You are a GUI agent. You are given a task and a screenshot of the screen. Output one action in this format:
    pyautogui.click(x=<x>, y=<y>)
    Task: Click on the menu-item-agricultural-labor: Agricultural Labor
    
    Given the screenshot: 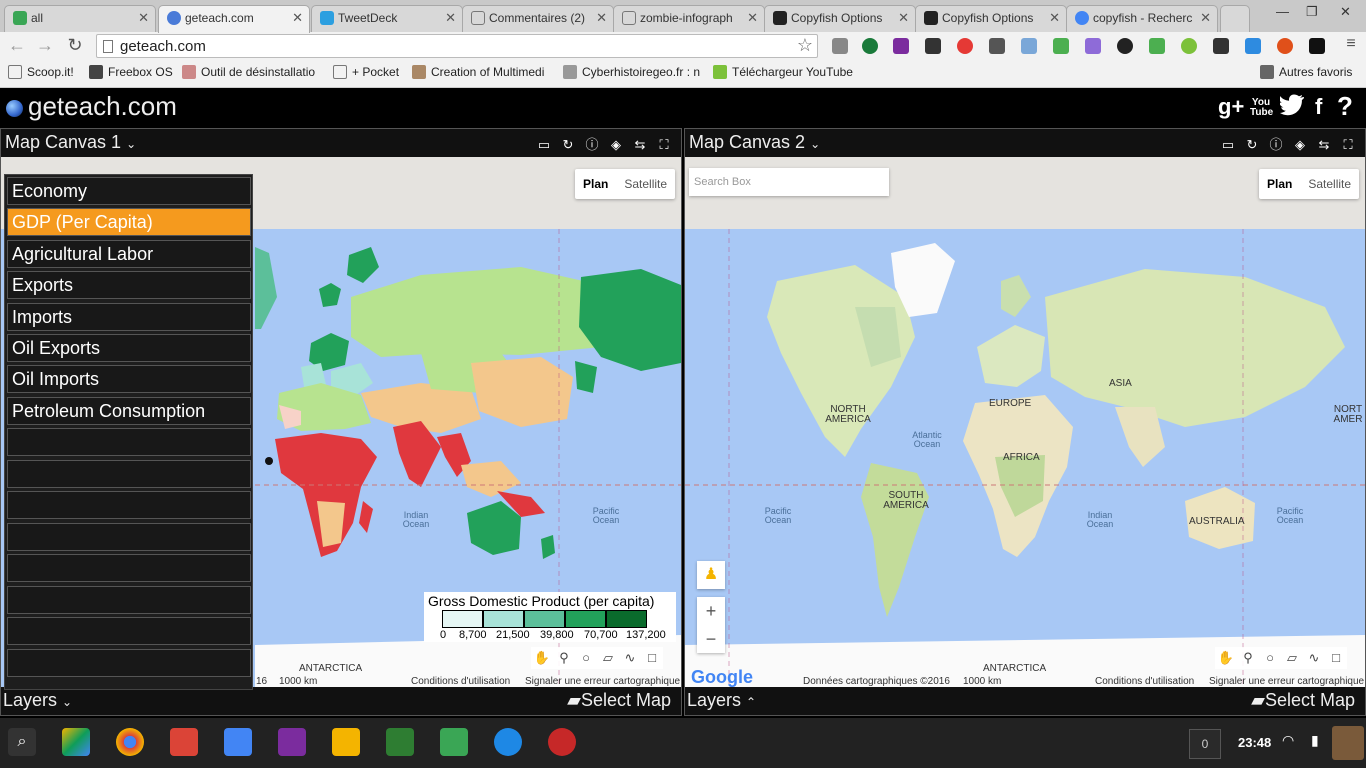 What is the action you would take?
    pyautogui.click(x=129, y=254)
    